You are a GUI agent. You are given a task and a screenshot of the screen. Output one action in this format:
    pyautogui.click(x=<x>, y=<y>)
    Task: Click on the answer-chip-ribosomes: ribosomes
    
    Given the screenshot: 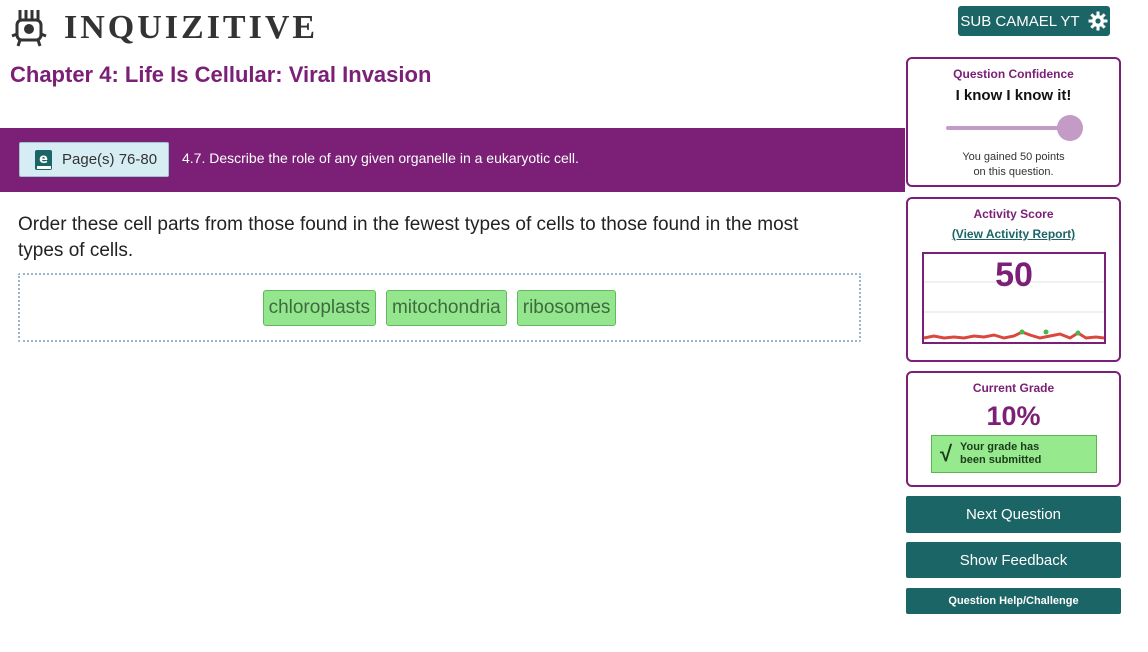 What is the action you would take?
    pyautogui.click(x=566, y=307)
    